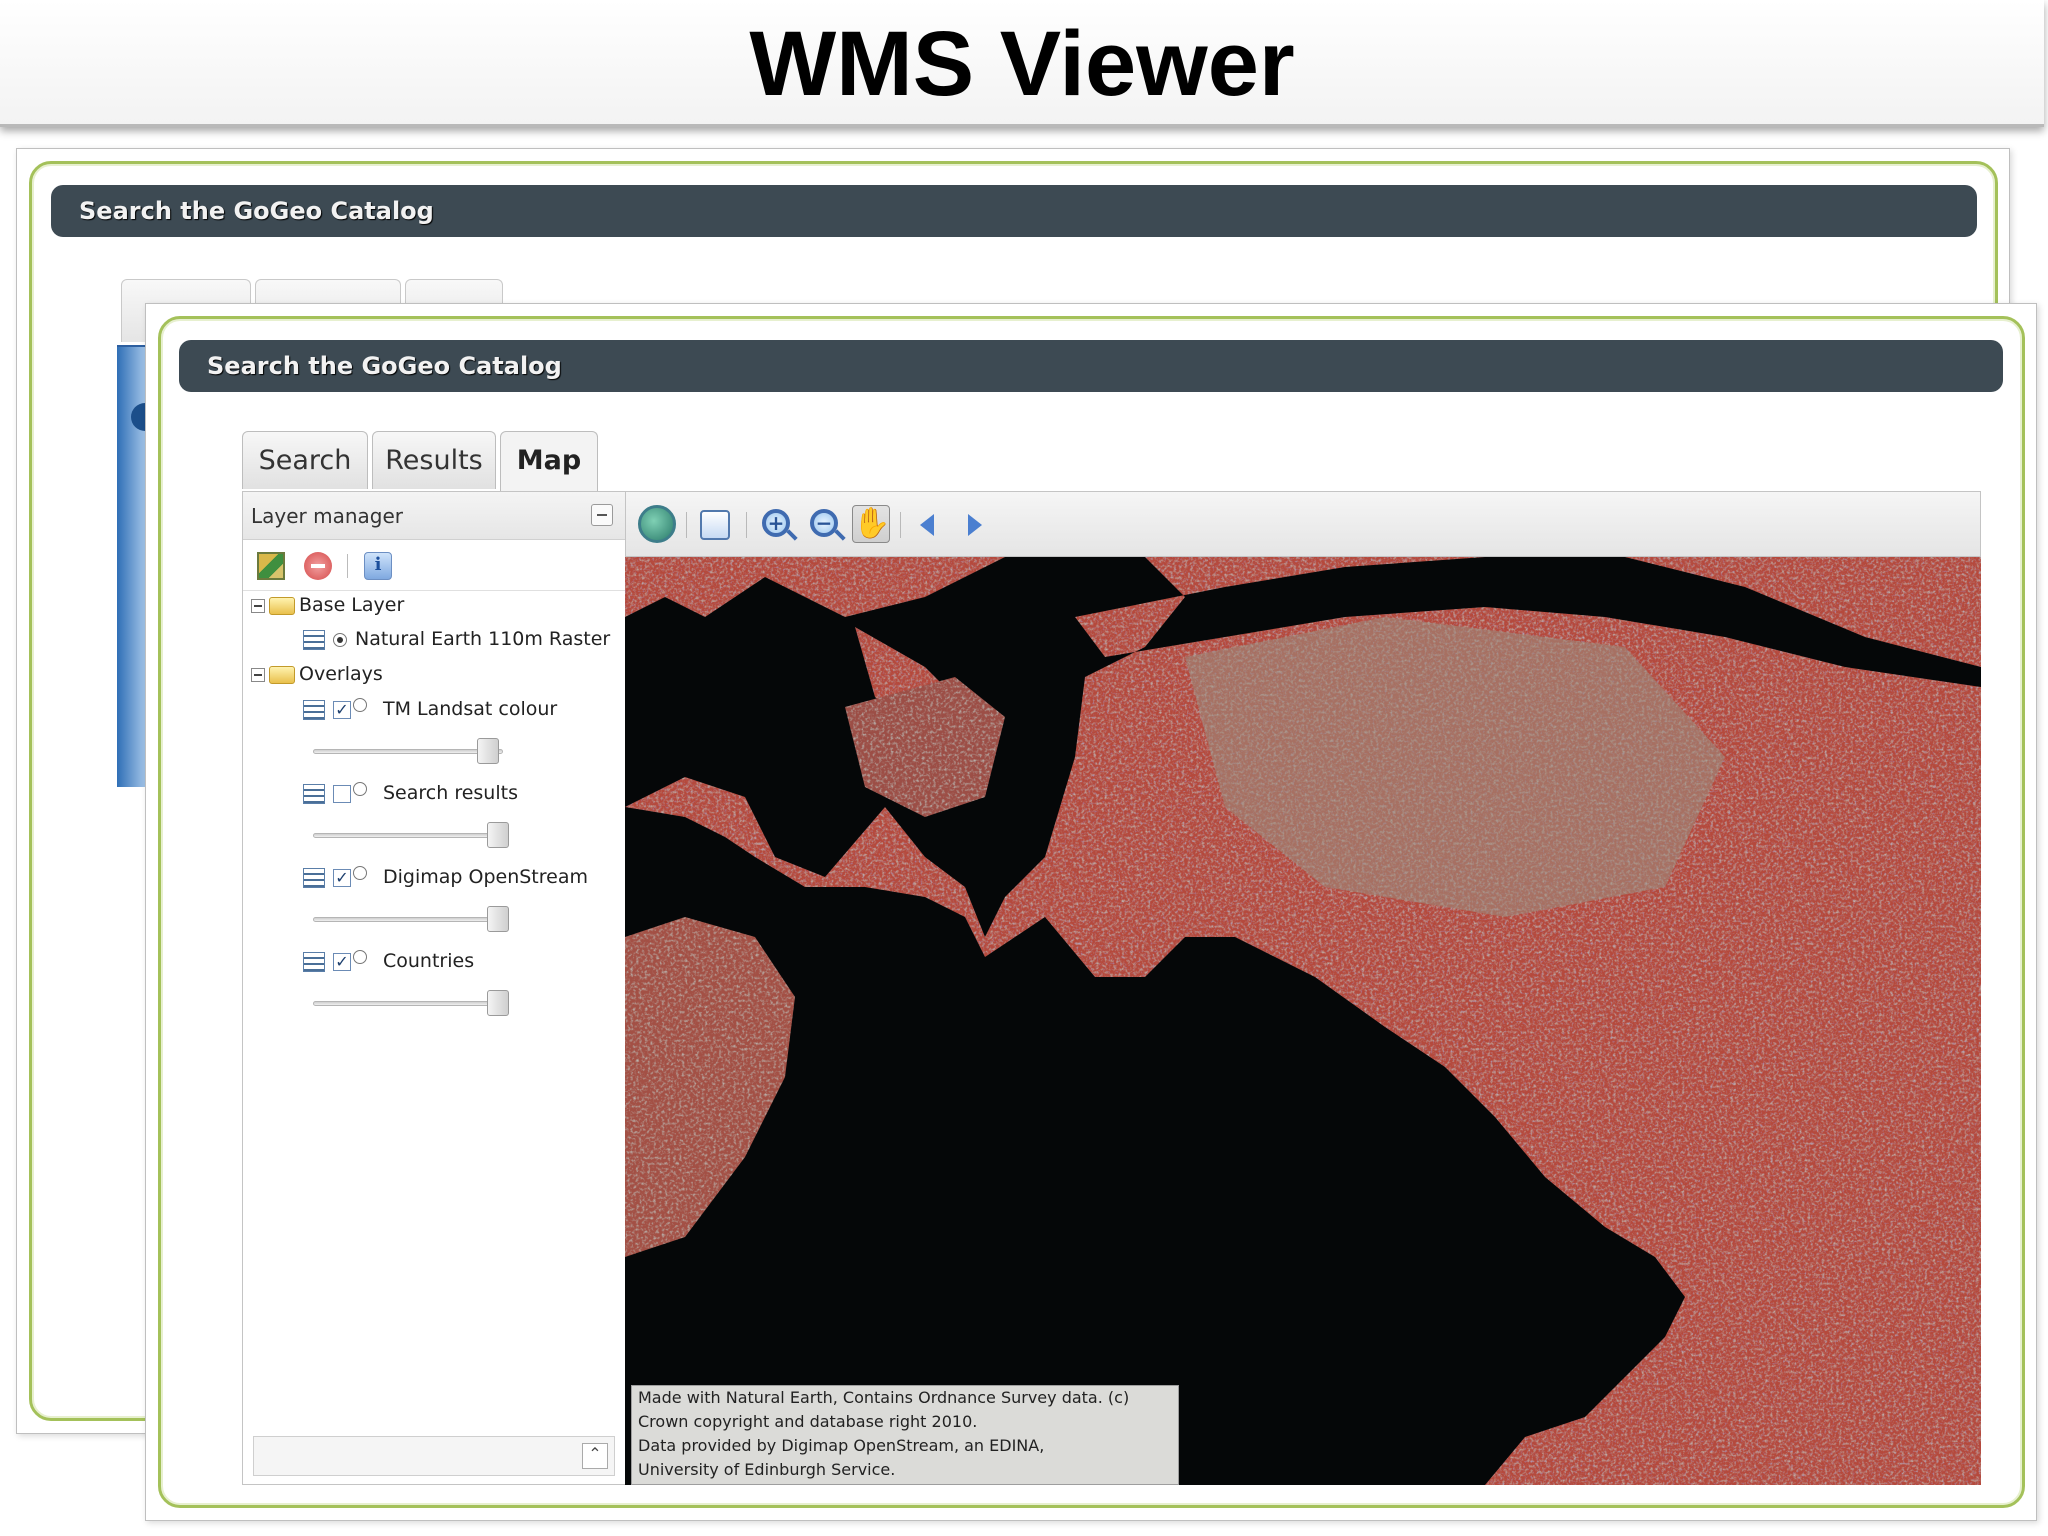 Image resolution: width=2048 pixels, height=1536 pixels. I want to click on tab-search: Search, so click(305, 460).